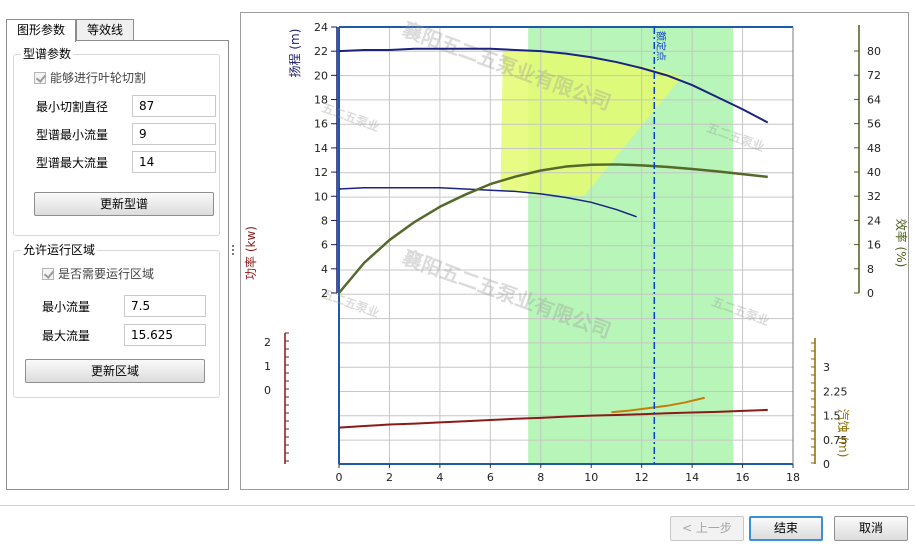 Image resolution: width=915 pixels, height=554 pixels. I want to click on rated-point-label: 额定点, so click(660, 46).